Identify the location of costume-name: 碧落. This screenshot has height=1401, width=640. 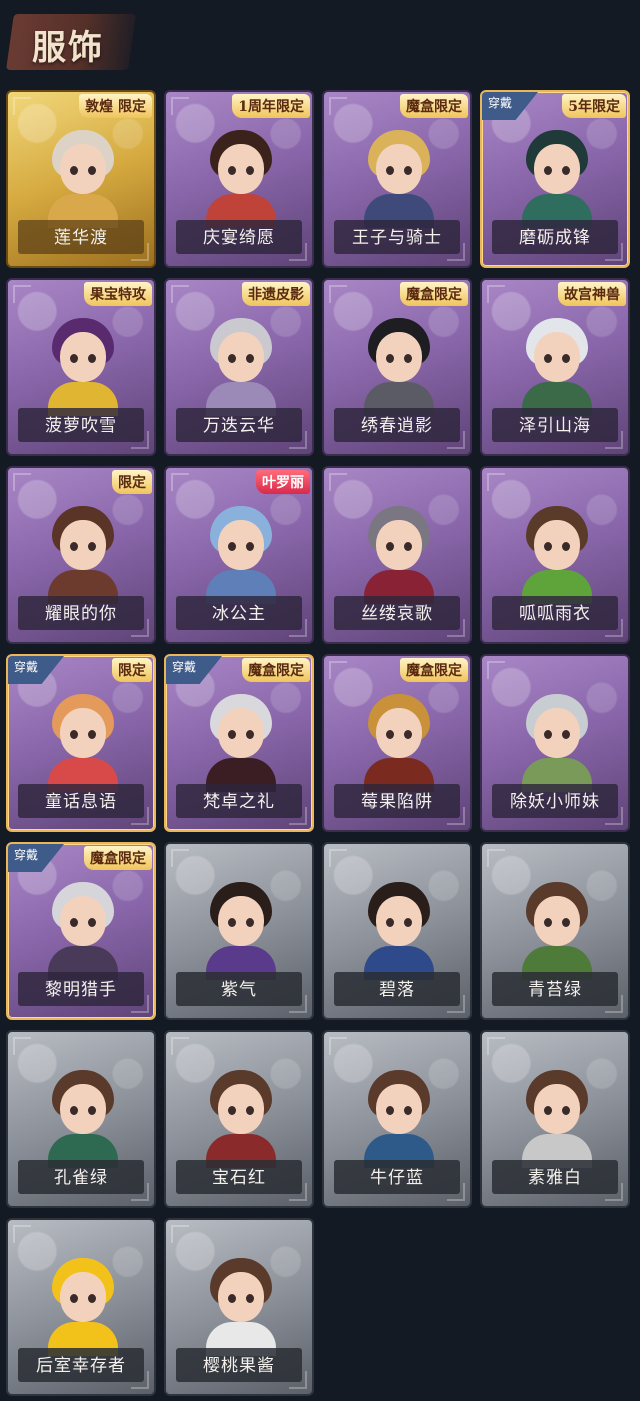
(397, 990).